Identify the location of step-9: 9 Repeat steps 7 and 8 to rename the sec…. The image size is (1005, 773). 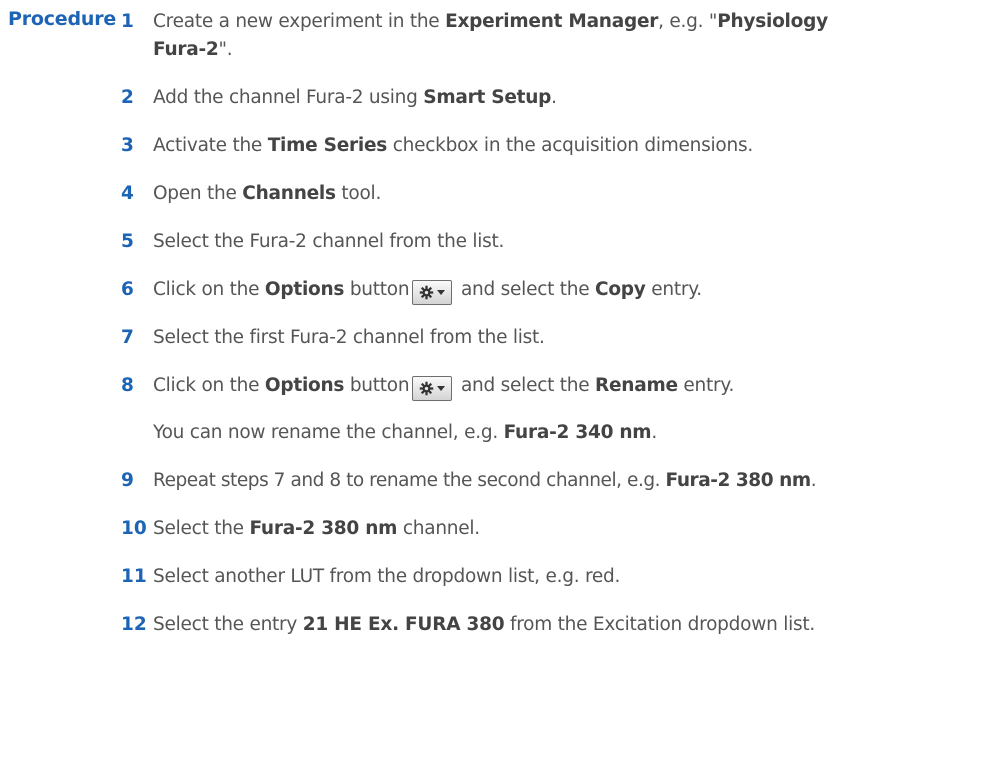
(558, 481).